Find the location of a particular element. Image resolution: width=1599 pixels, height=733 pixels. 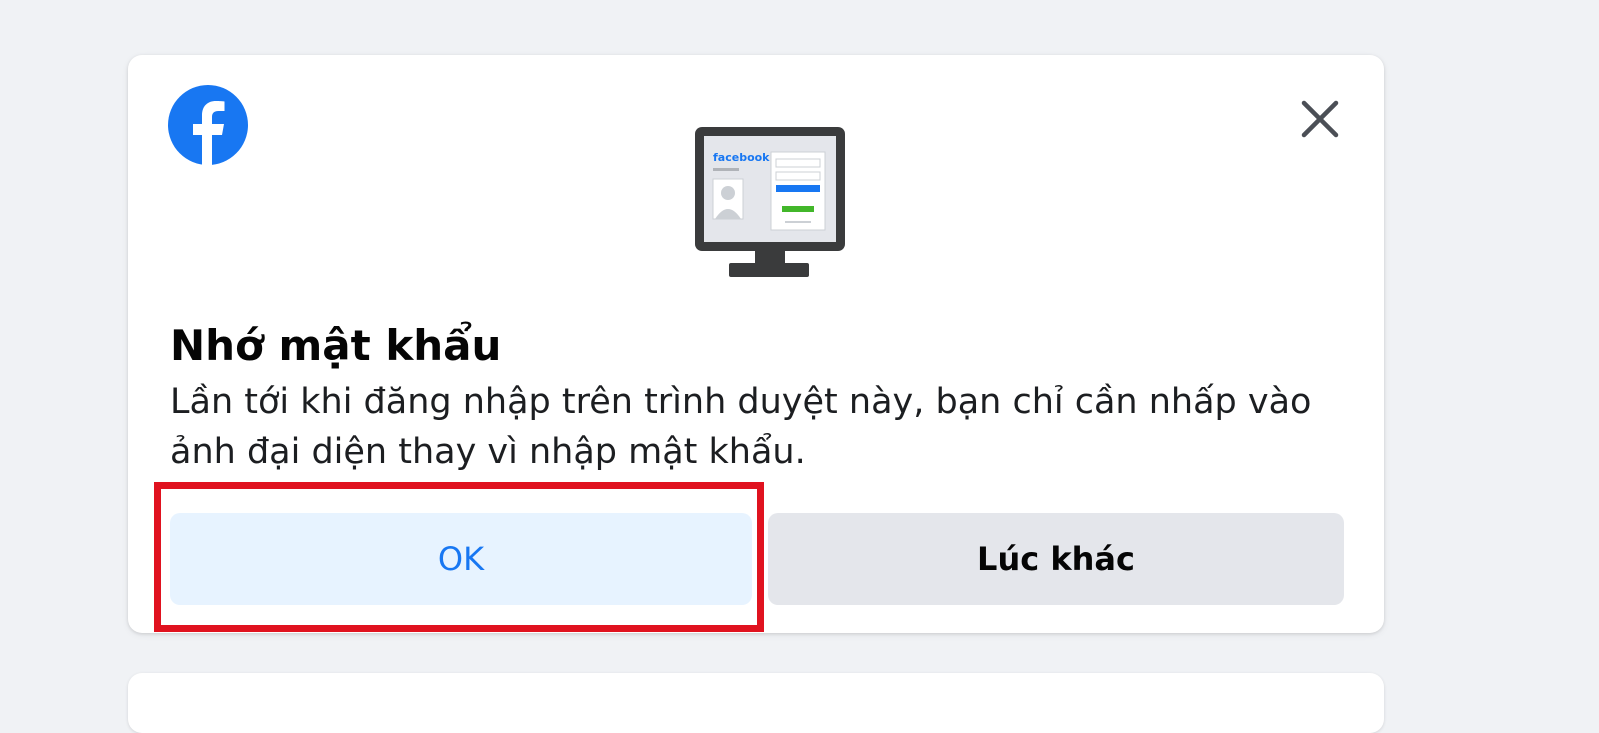

facebook-logo-icon is located at coordinates (208, 125).